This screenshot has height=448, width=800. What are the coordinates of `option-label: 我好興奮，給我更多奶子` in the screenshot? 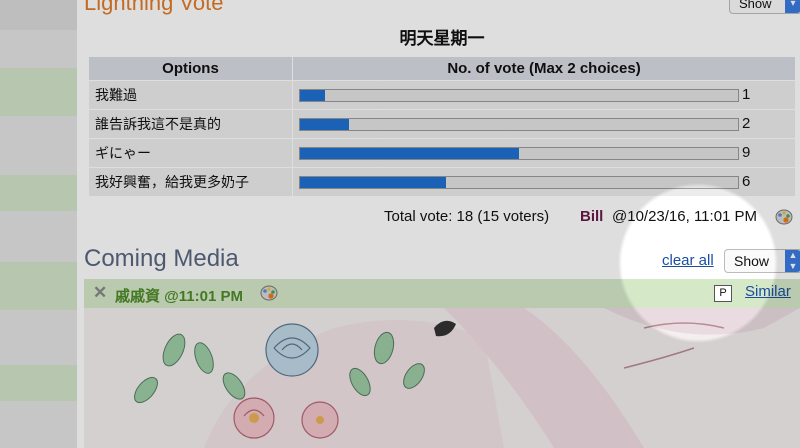 It's located at (172, 182).